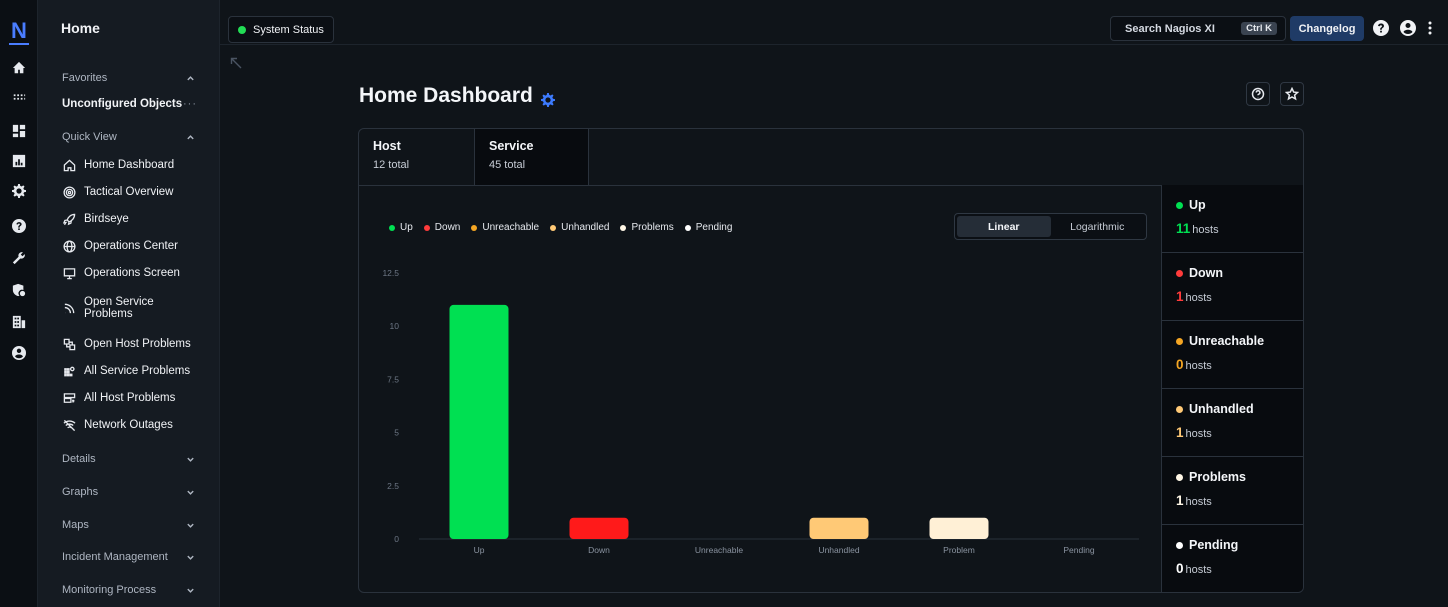 The image size is (1448, 607). Describe the element at coordinates (511, 146) in the screenshot. I see `tab-label: Service` at that location.